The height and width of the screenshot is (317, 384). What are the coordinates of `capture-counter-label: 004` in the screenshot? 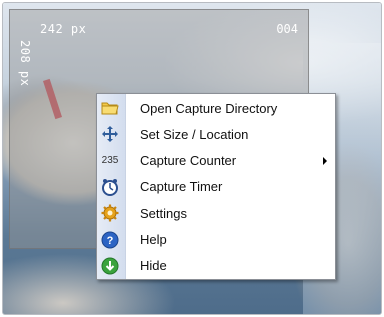 It's located at (287, 29).